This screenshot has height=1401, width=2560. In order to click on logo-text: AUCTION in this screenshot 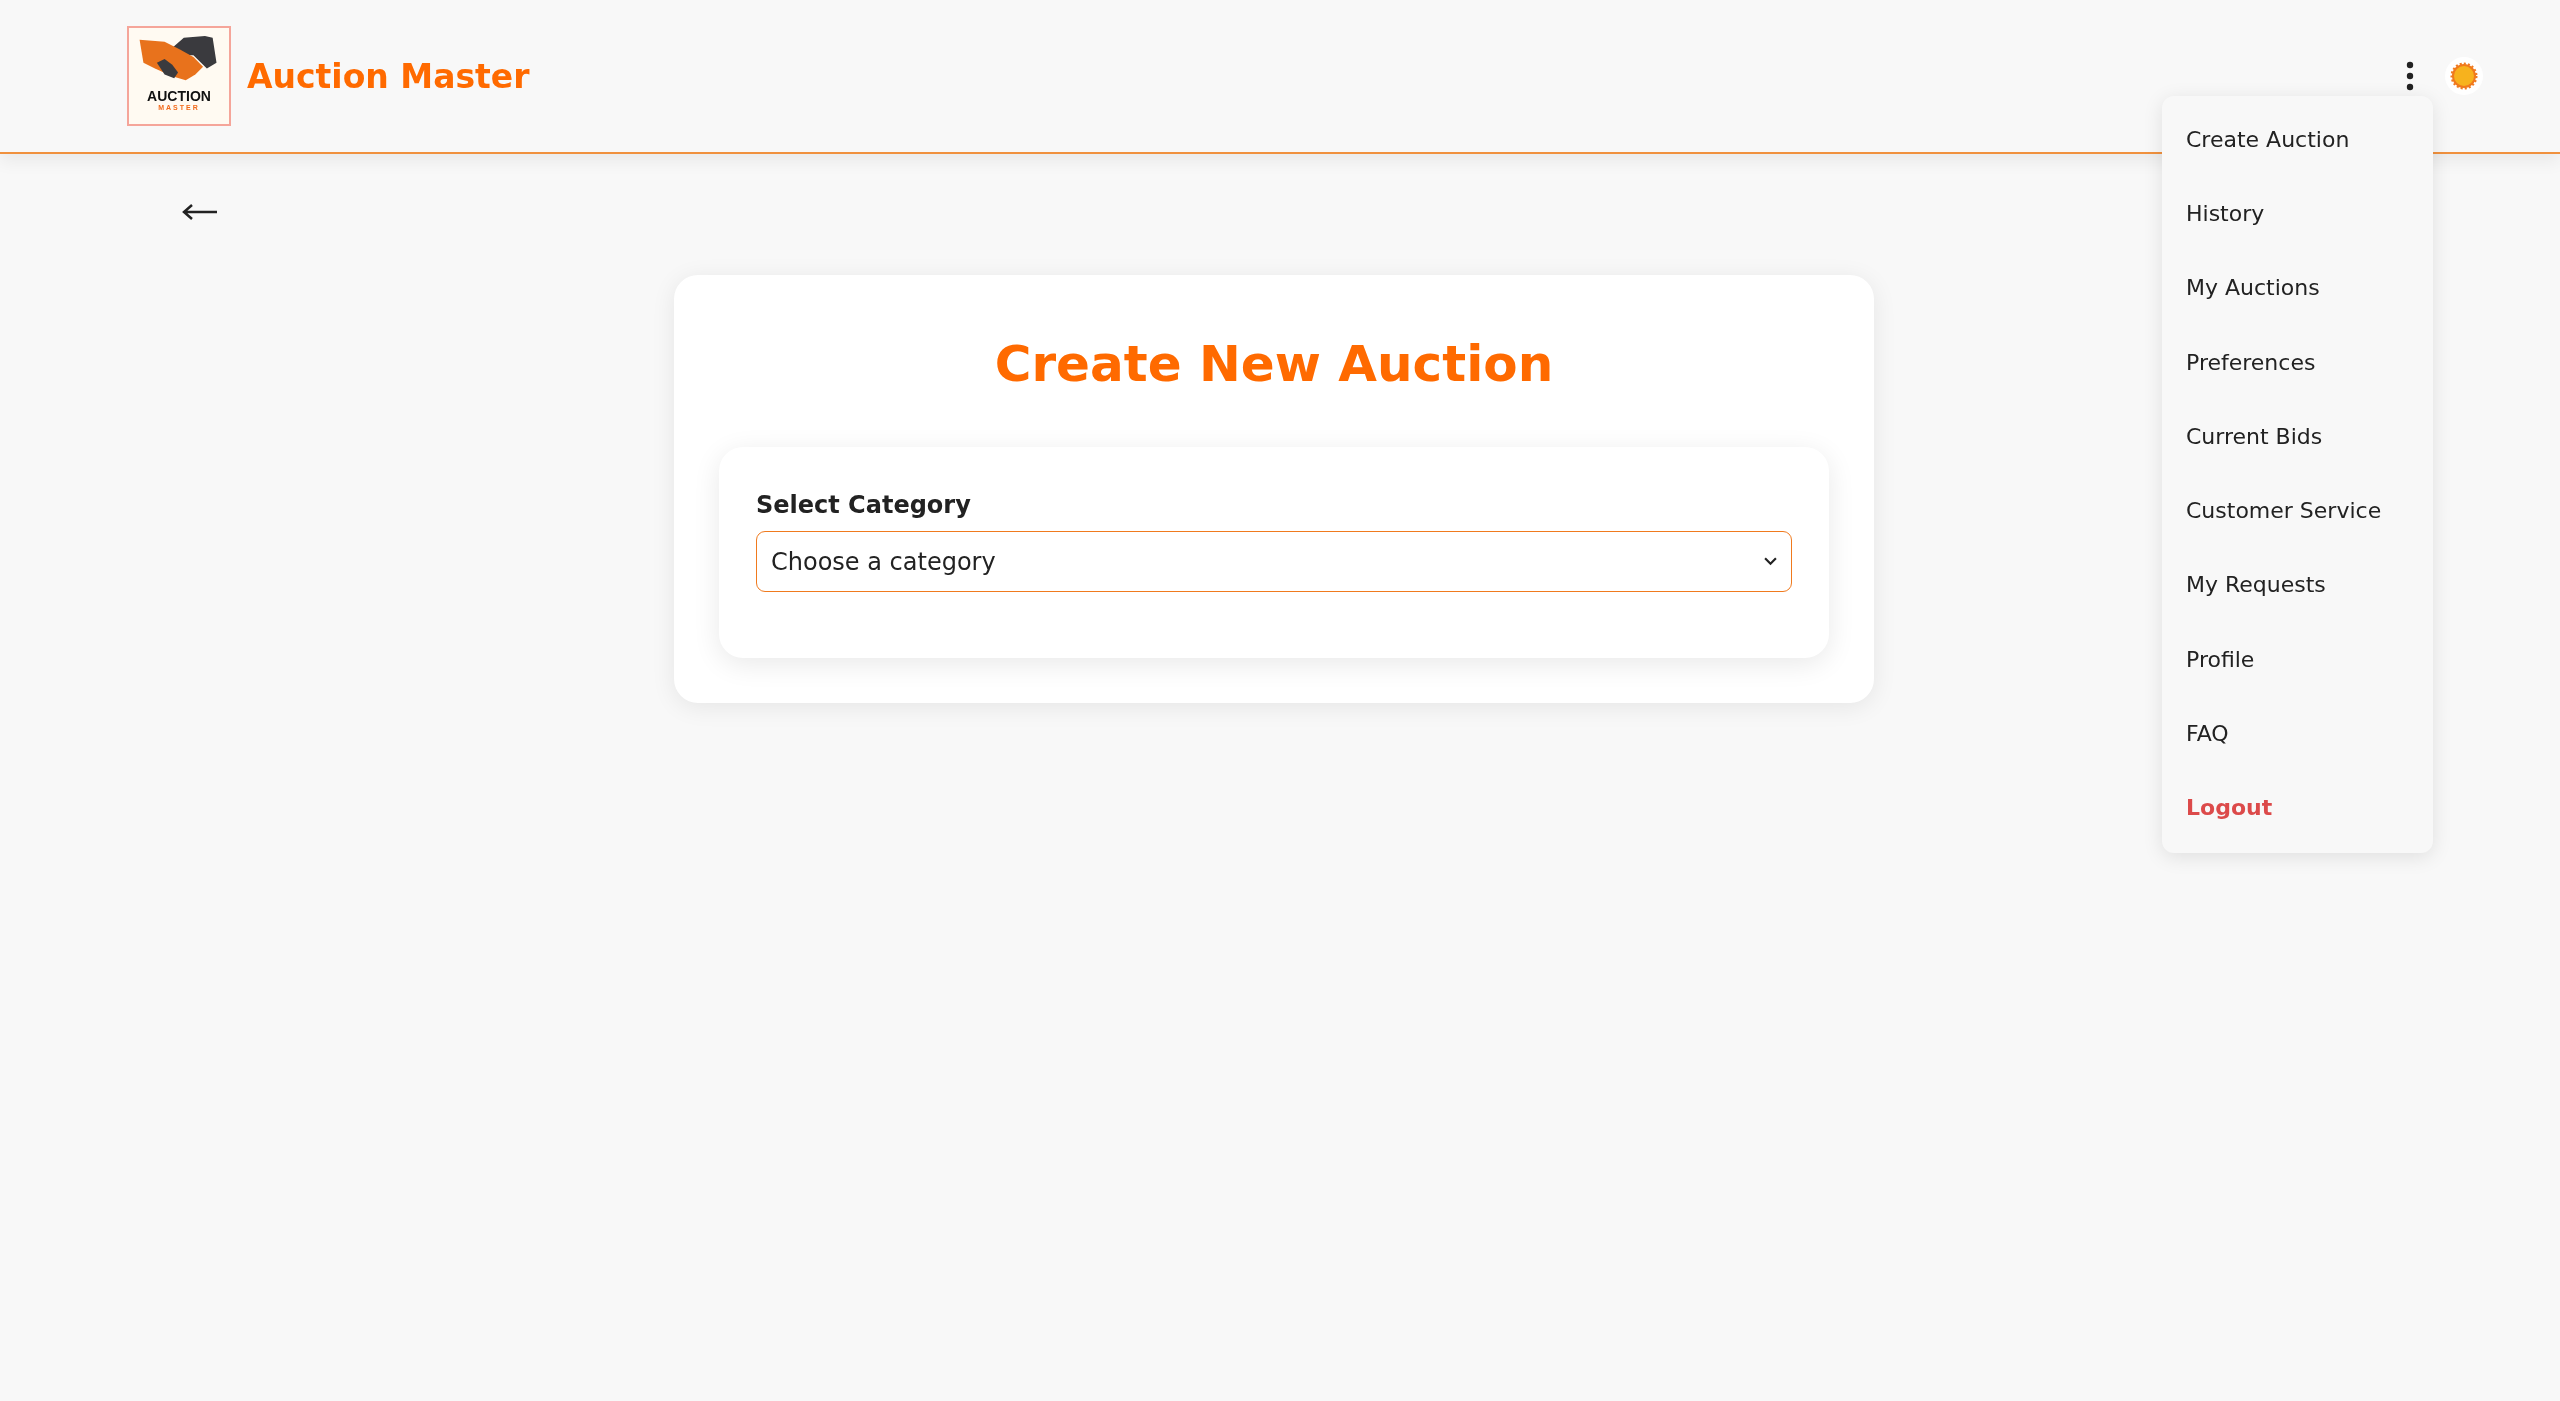, I will do `click(179, 96)`.